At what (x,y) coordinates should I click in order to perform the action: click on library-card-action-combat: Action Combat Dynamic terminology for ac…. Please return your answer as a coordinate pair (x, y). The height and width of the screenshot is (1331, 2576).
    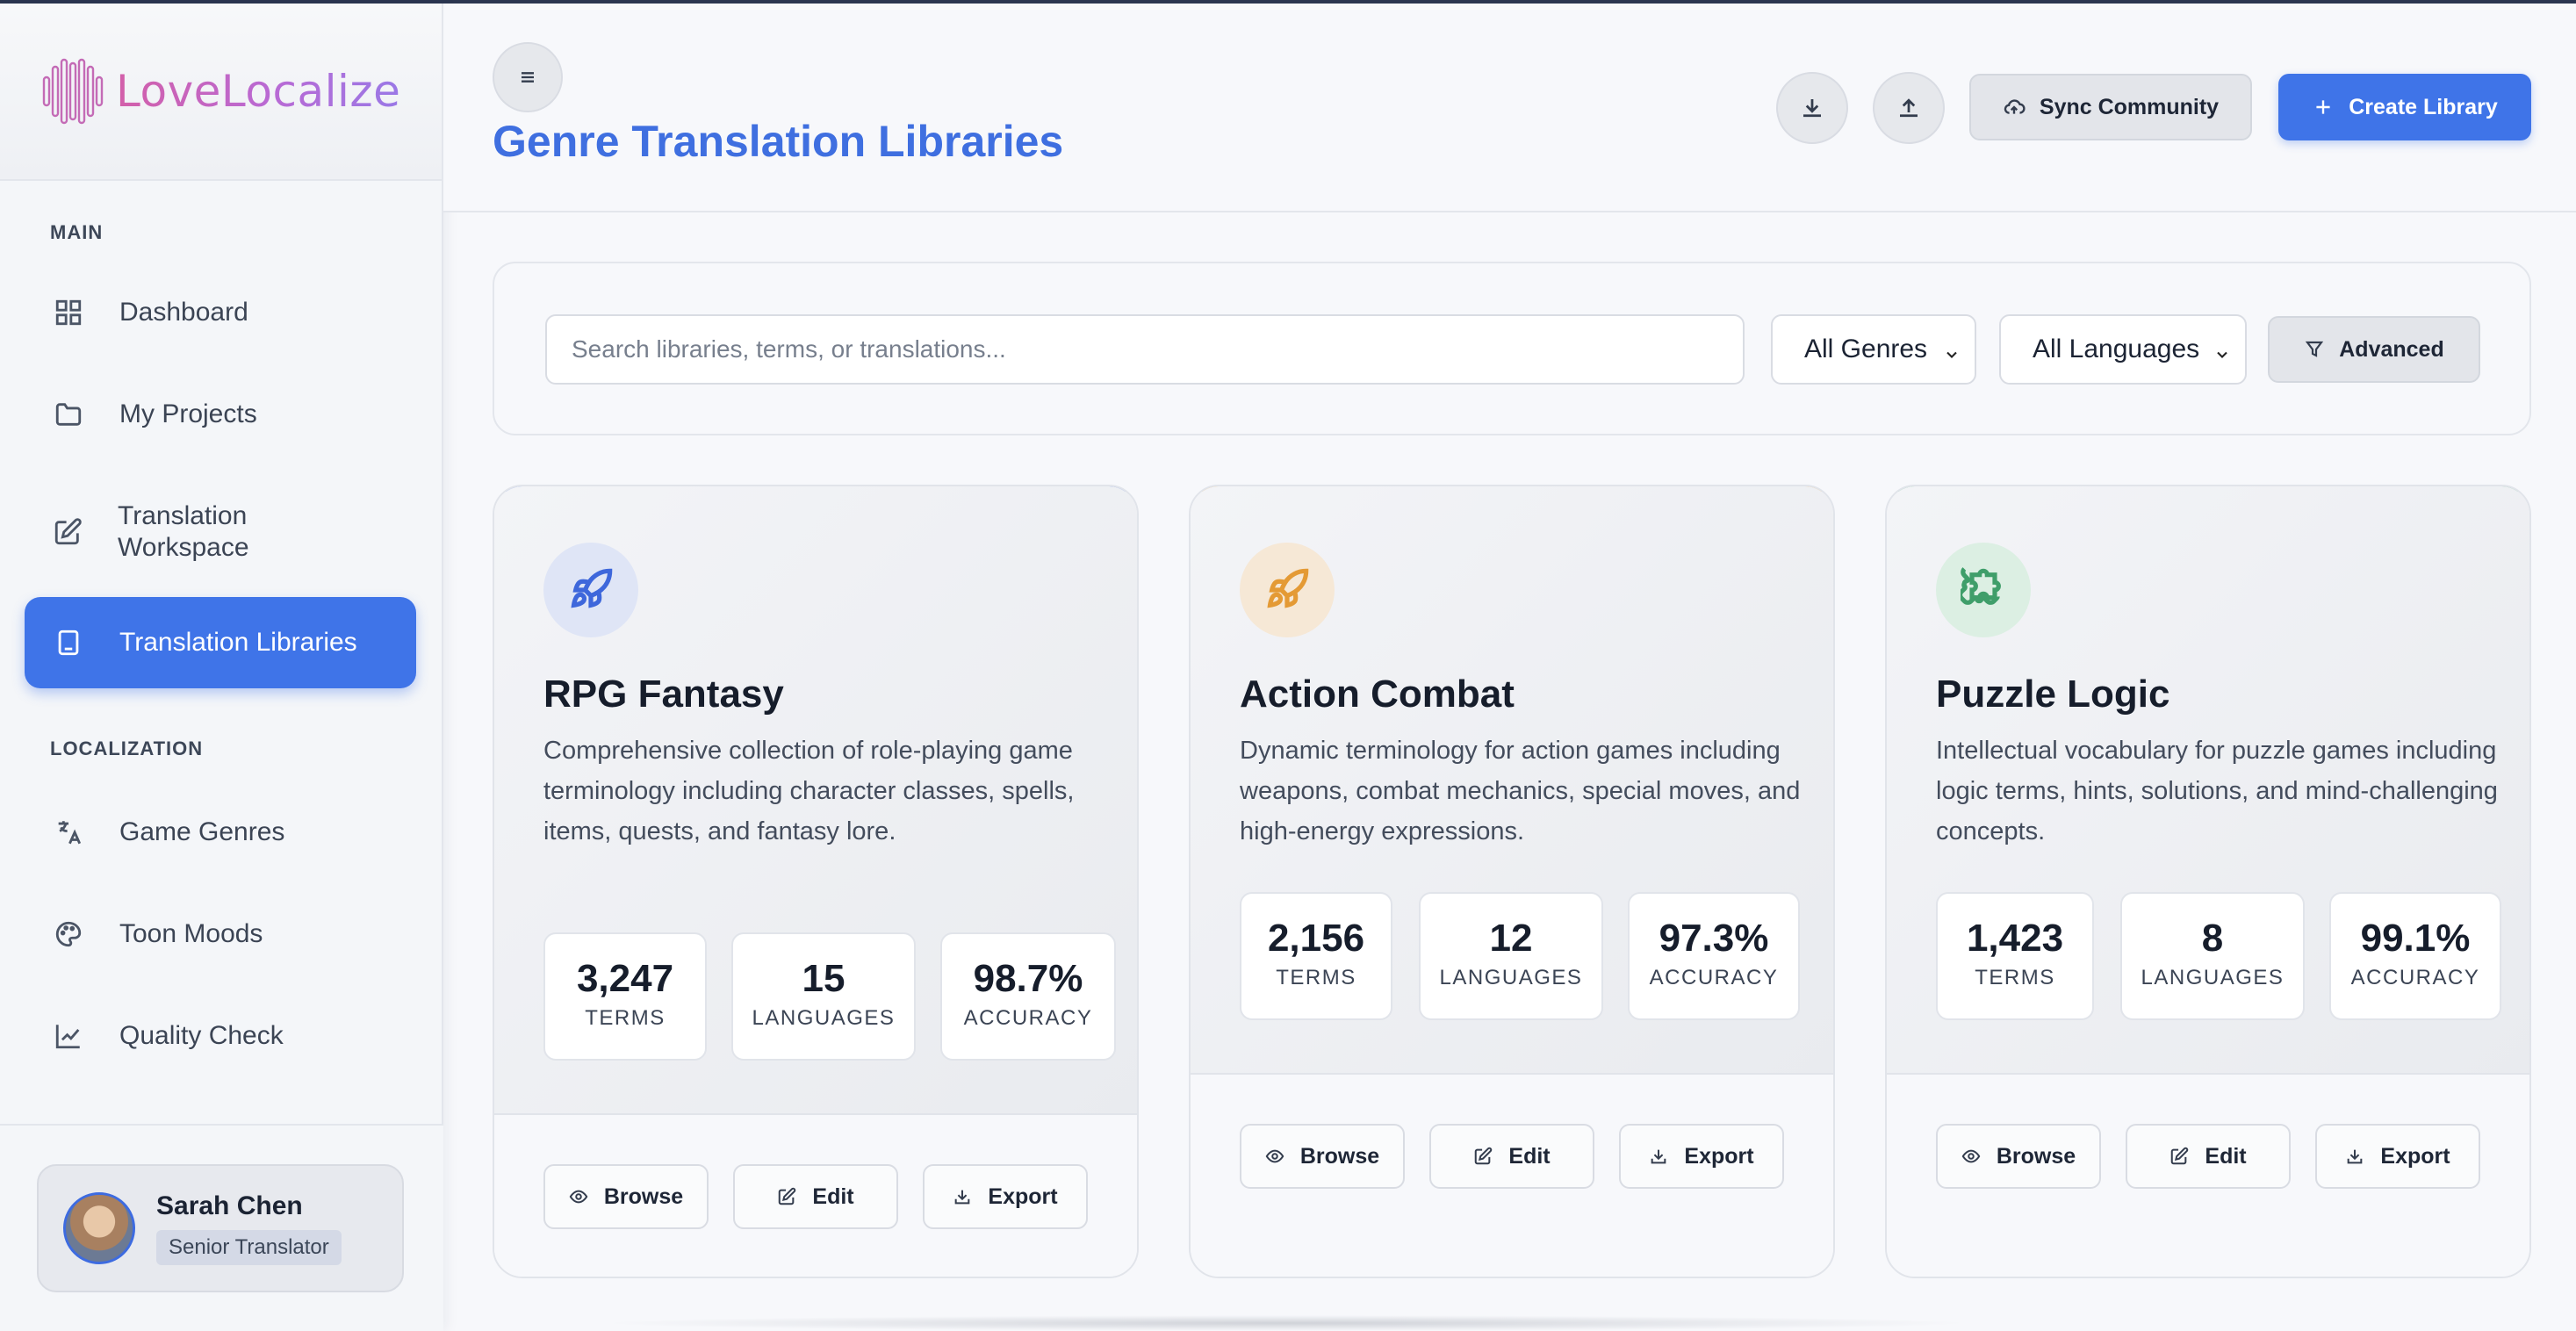
    Looking at the image, I should click on (1512, 882).